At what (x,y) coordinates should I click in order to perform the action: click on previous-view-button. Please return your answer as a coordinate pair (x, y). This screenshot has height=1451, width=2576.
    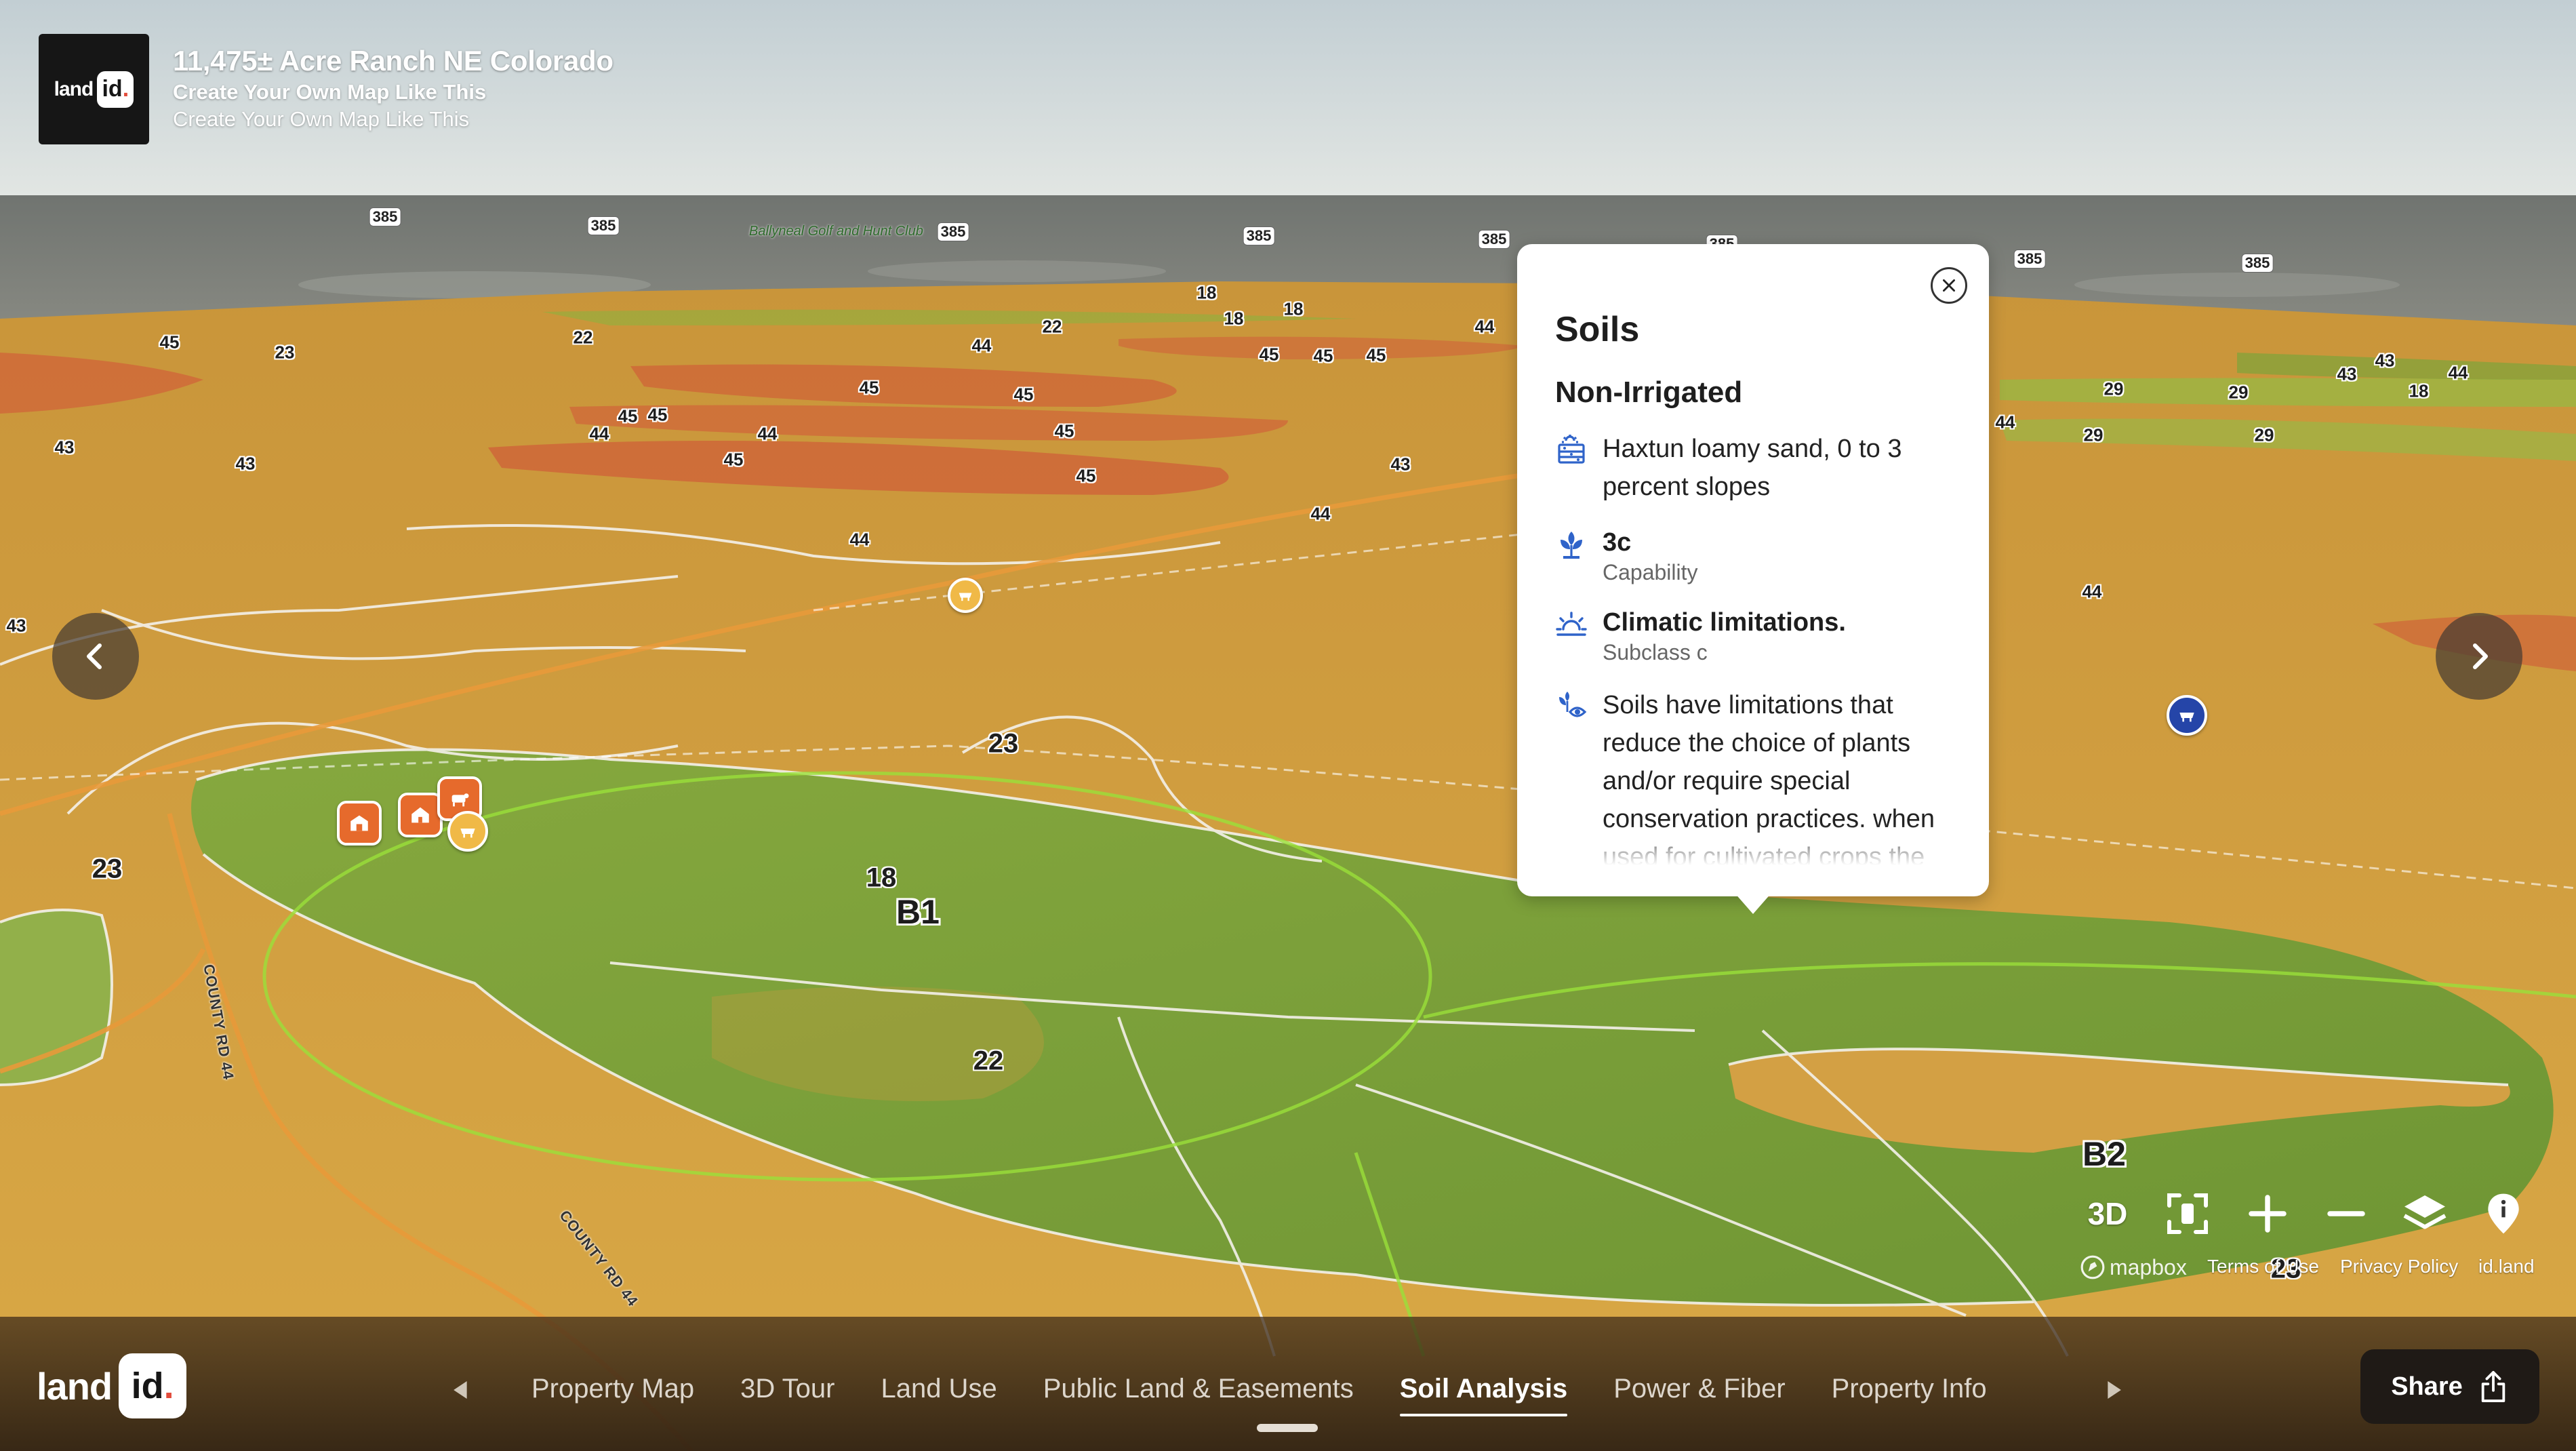
    Looking at the image, I should click on (95, 656).